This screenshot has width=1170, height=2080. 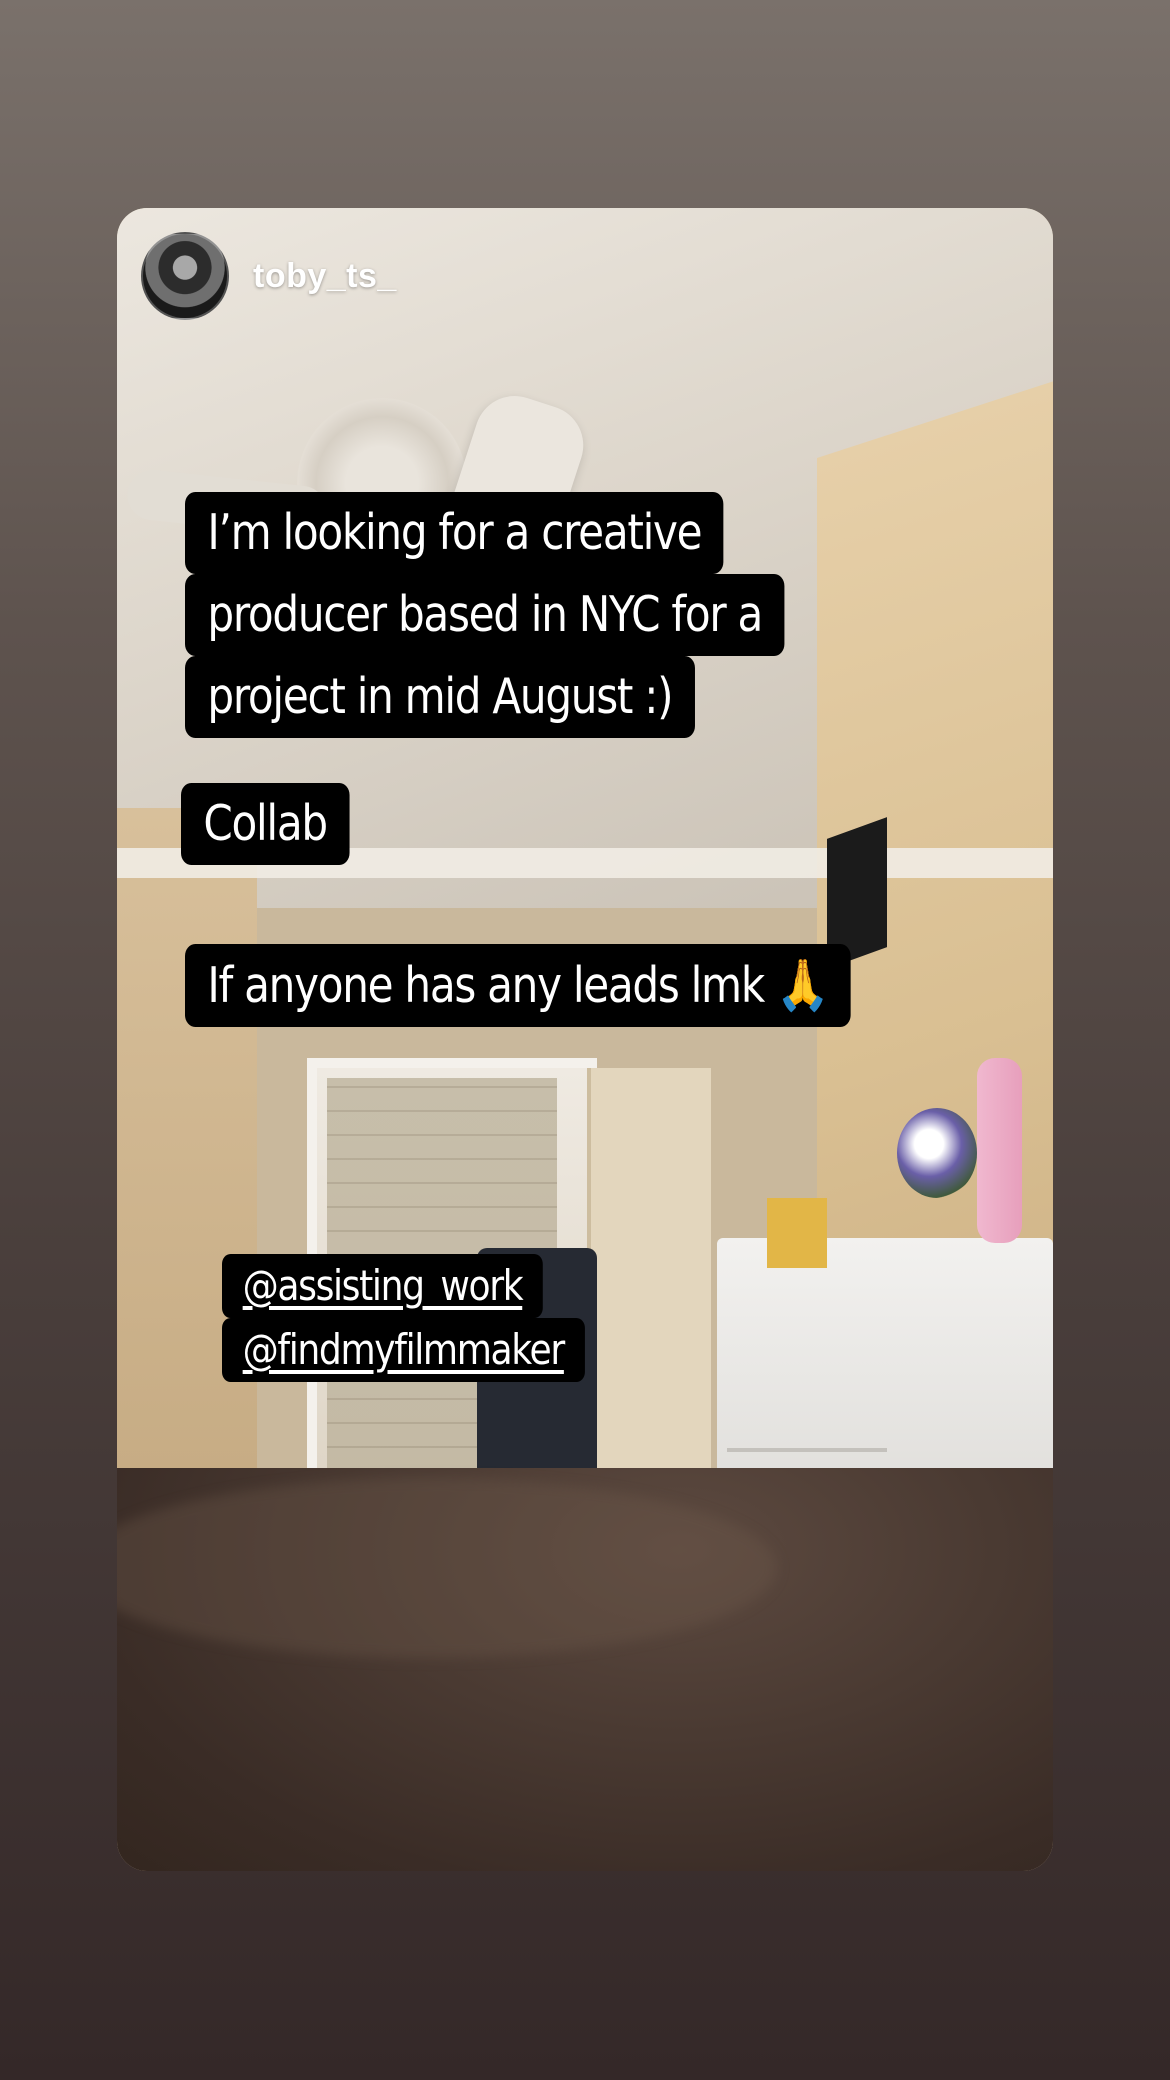 What do you see at coordinates (185, 276) in the screenshot?
I see `avatar` at bounding box center [185, 276].